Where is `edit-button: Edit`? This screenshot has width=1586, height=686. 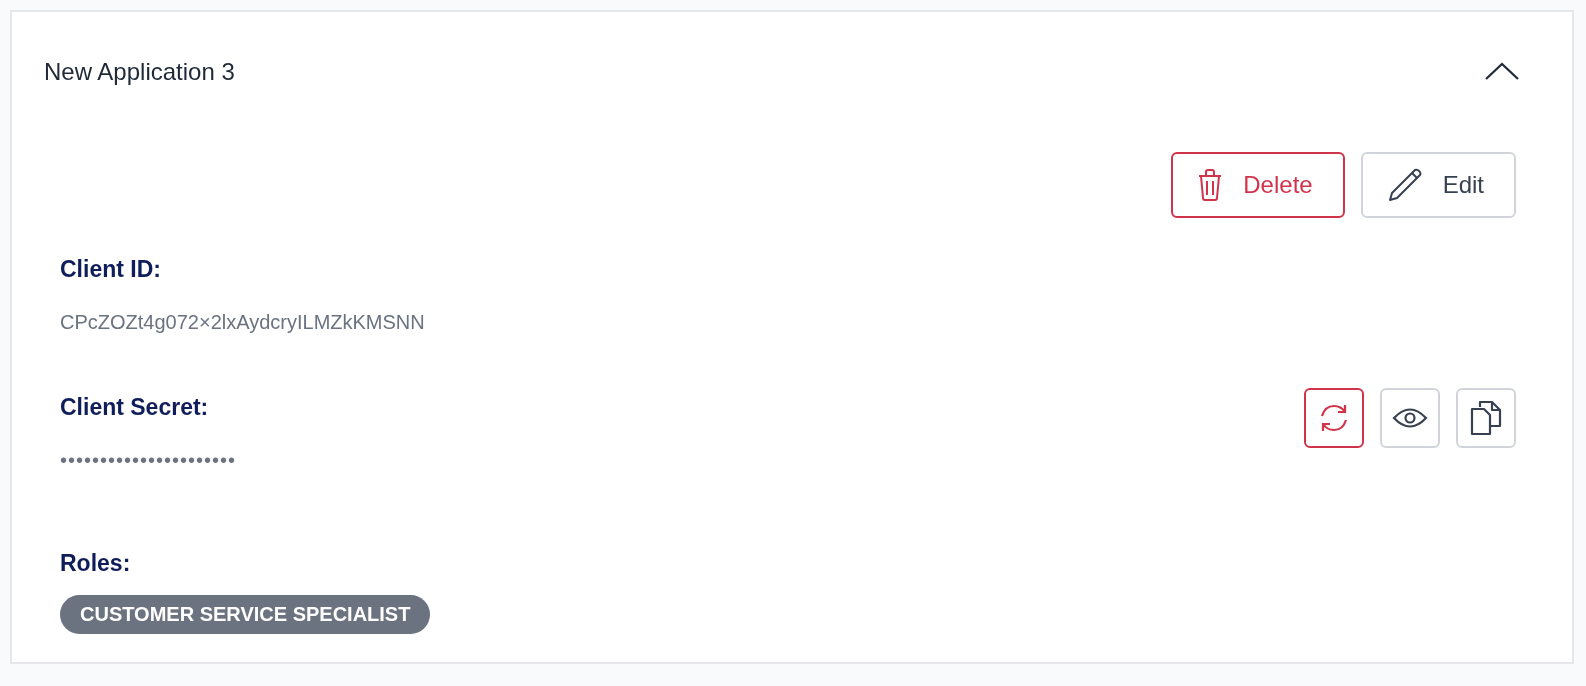 edit-button: Edit is located at coordinates (1438, 185).